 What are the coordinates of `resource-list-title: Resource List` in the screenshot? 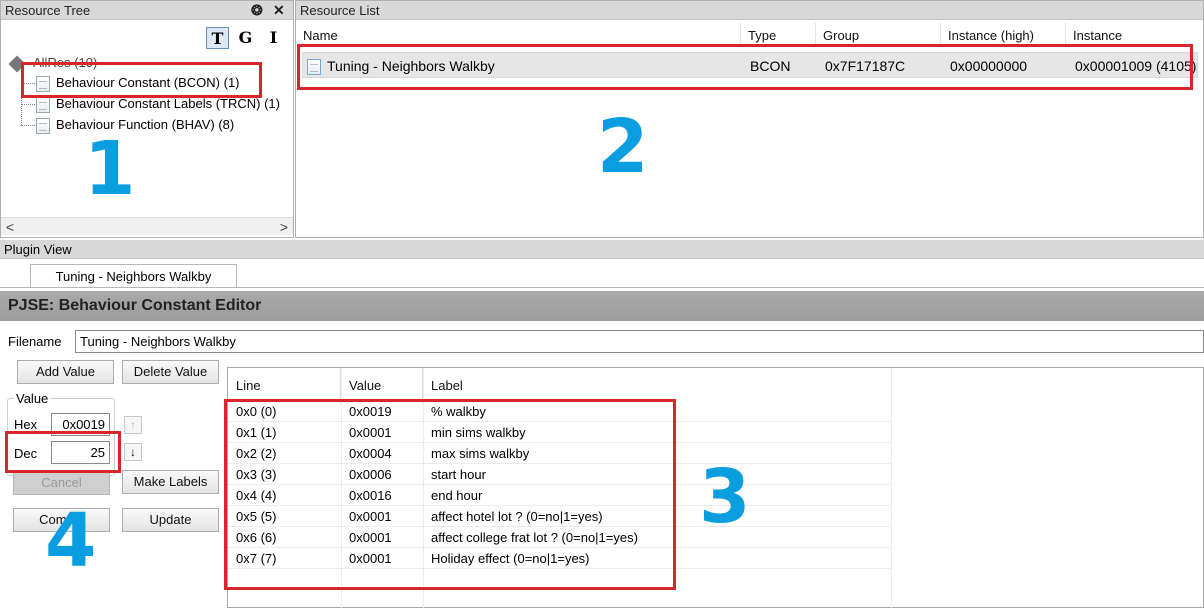 It's located at (340, 10).